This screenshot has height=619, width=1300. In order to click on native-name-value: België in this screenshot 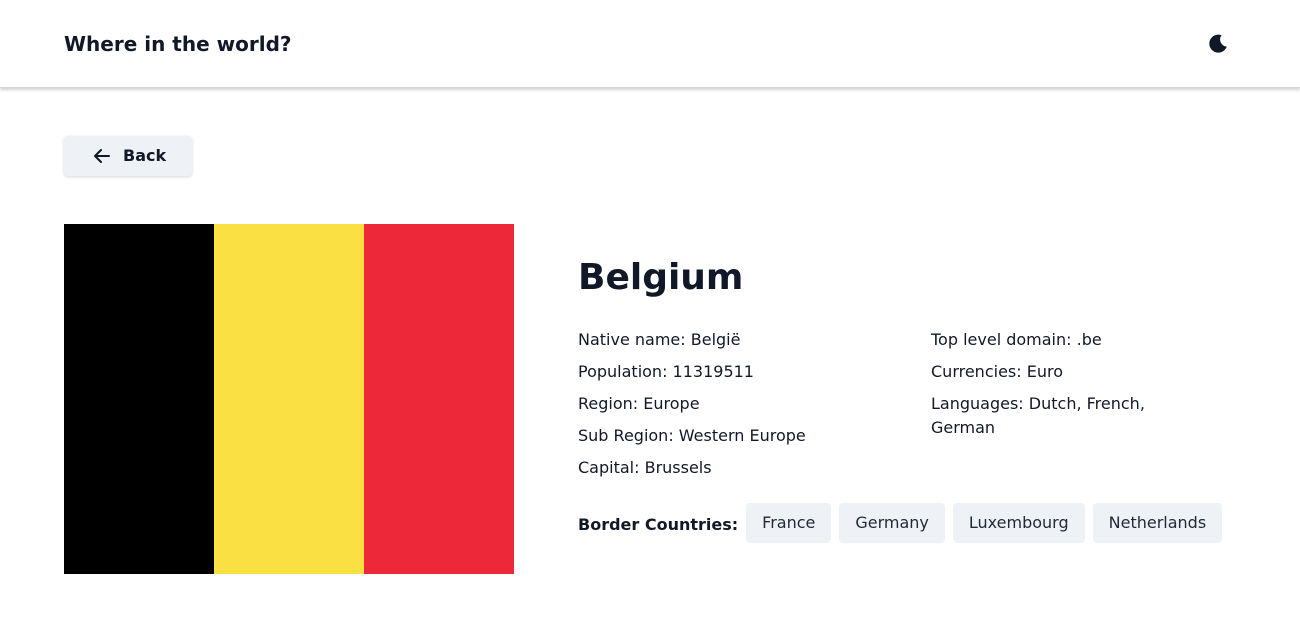, I will do `click(715, 339)`.